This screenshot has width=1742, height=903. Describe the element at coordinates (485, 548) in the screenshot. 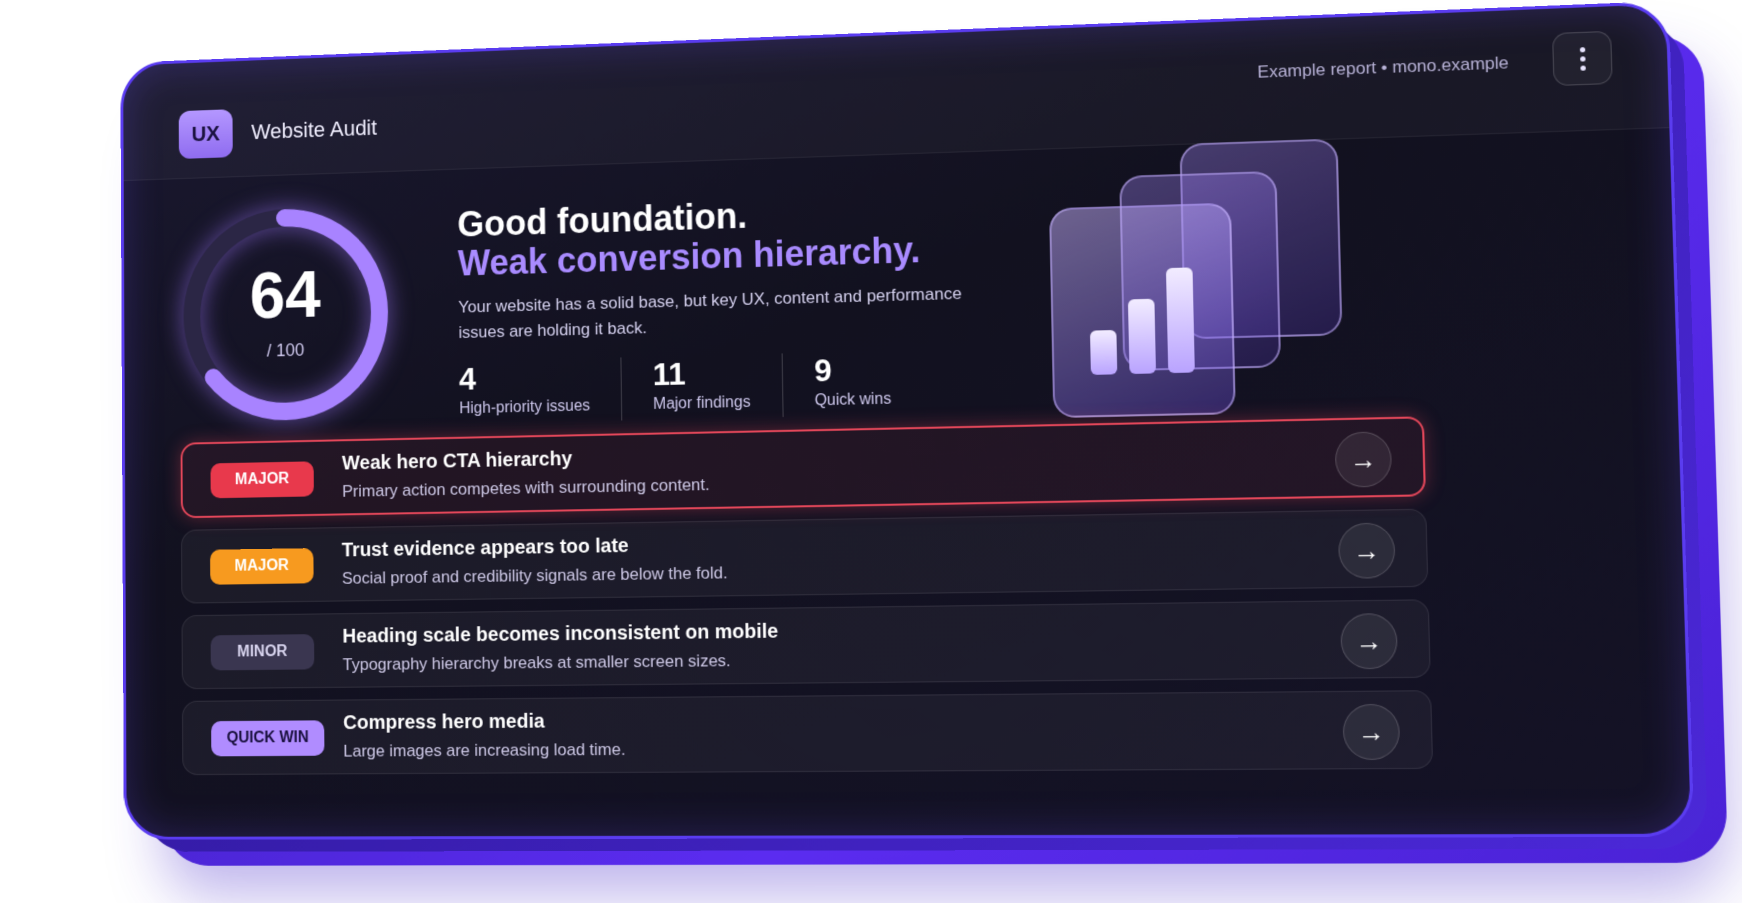

I see `issue-title: Trust evidence appears too late` at that location.